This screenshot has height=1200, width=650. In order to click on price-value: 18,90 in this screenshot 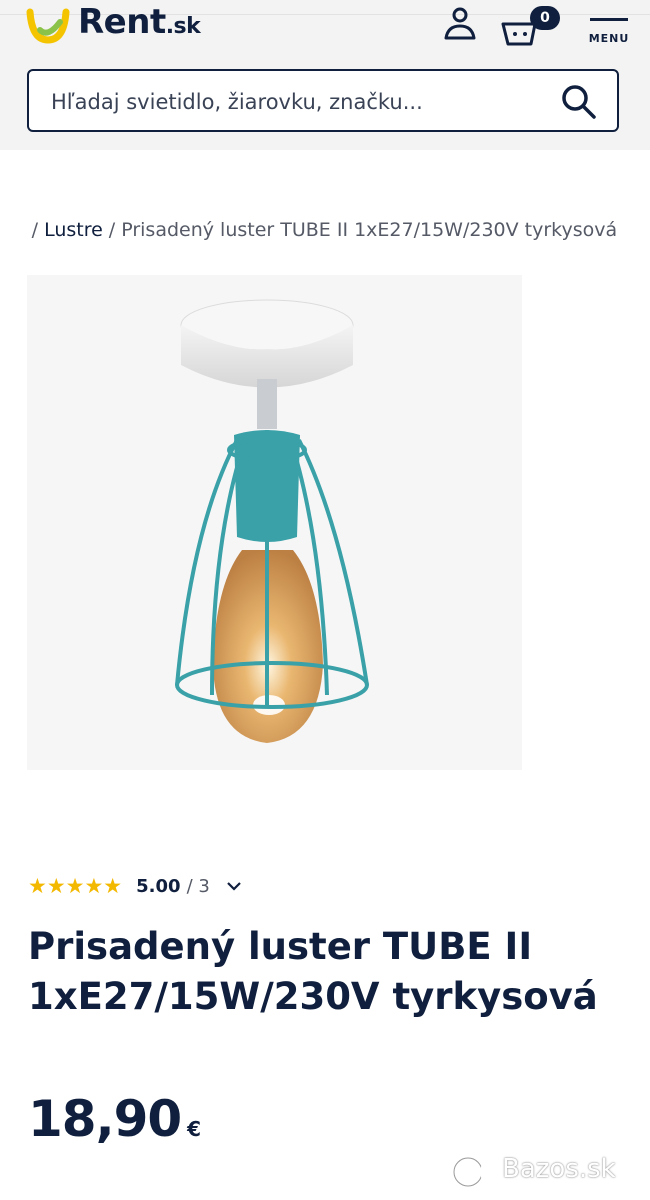, I will do `click(105, 1119)`.